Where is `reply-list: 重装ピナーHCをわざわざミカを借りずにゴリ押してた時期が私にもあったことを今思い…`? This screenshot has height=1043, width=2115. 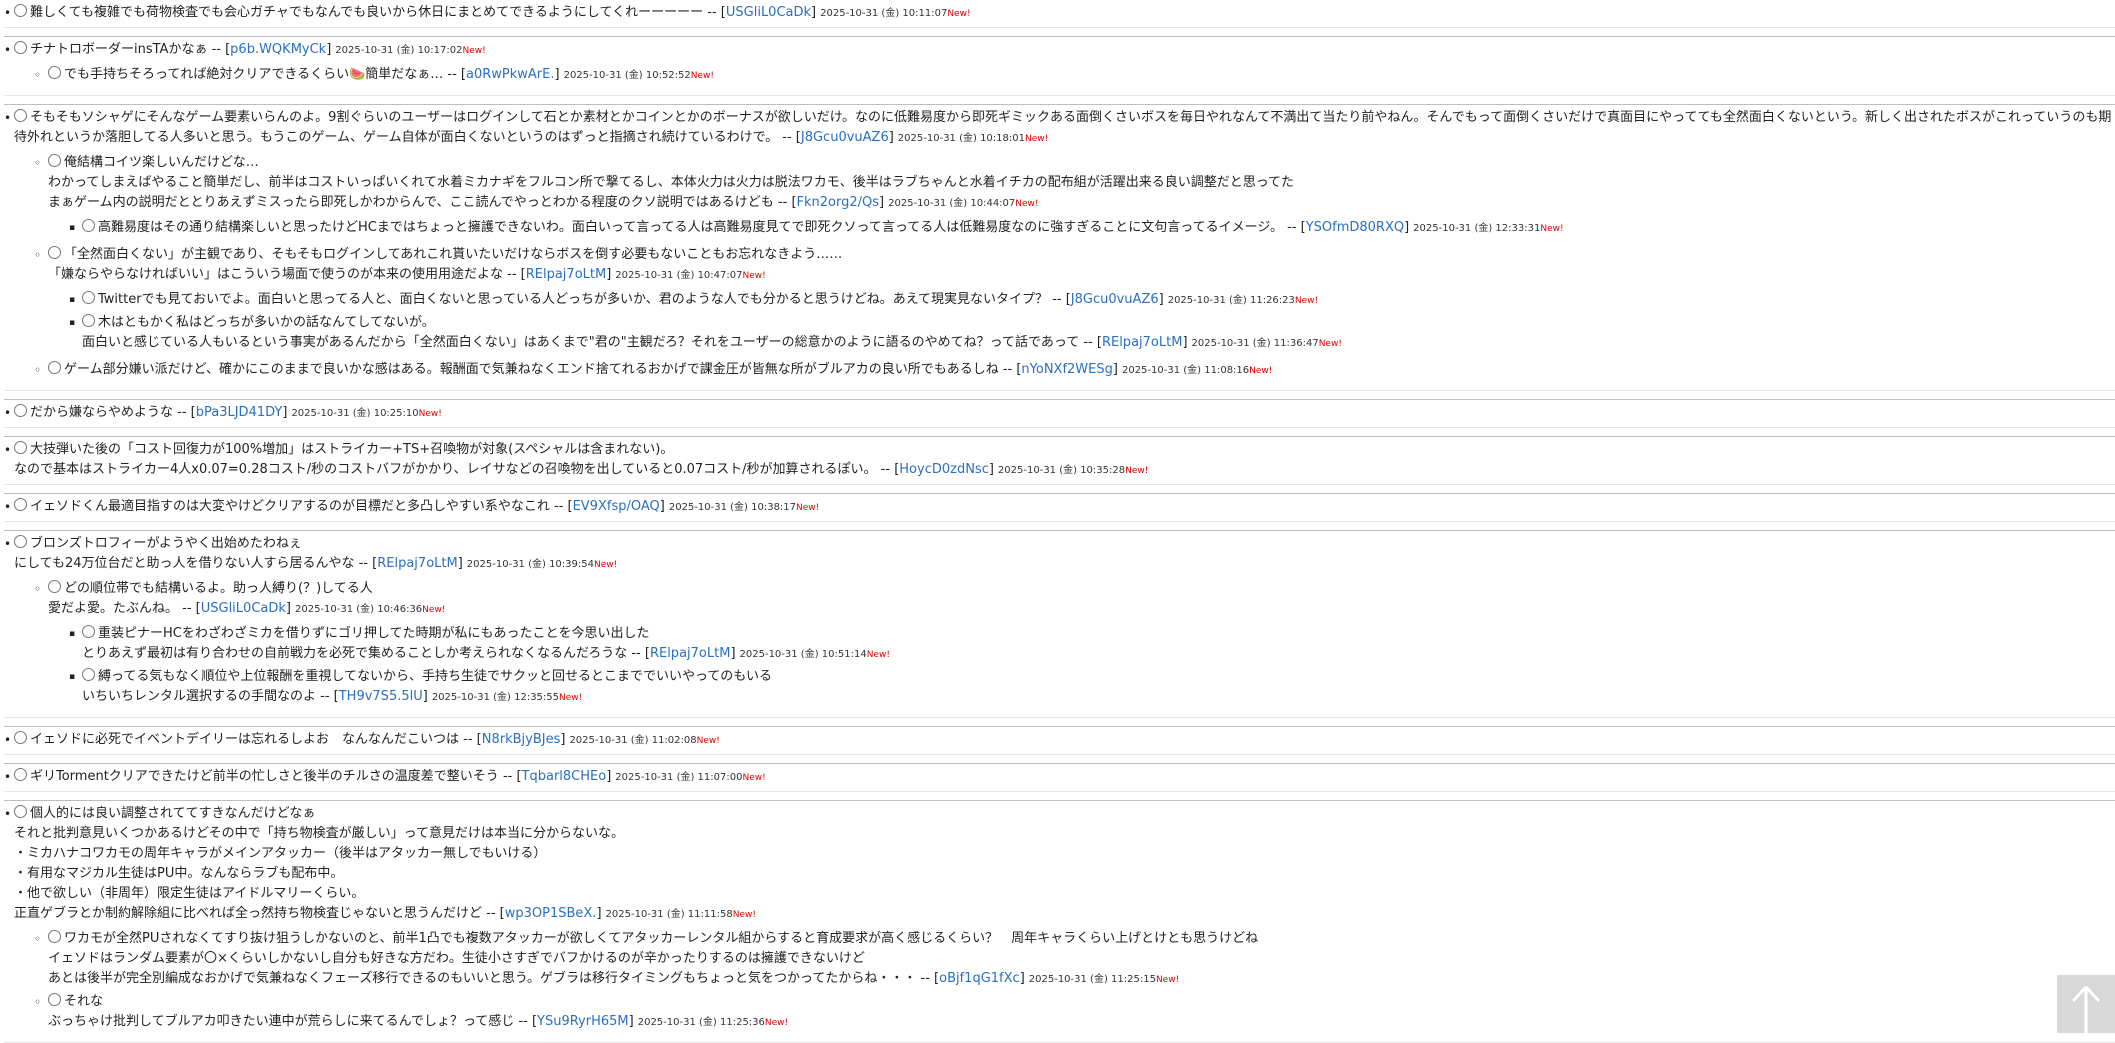 reply-list: 重装ピナーHCをわざわざミカを借りずにゴリ押してた時期が私にもあったことを今思い… is located at coordinates (1081, 666).